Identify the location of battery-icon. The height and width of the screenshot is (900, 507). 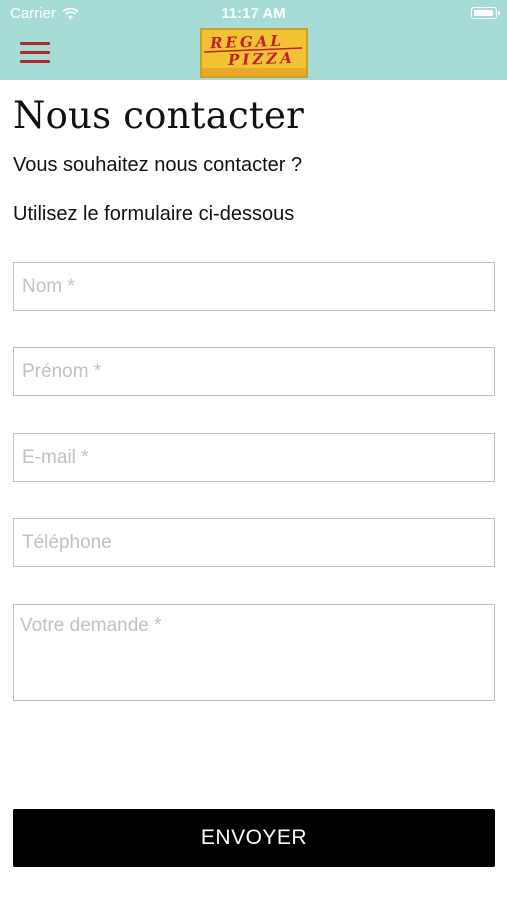
(485, 13).